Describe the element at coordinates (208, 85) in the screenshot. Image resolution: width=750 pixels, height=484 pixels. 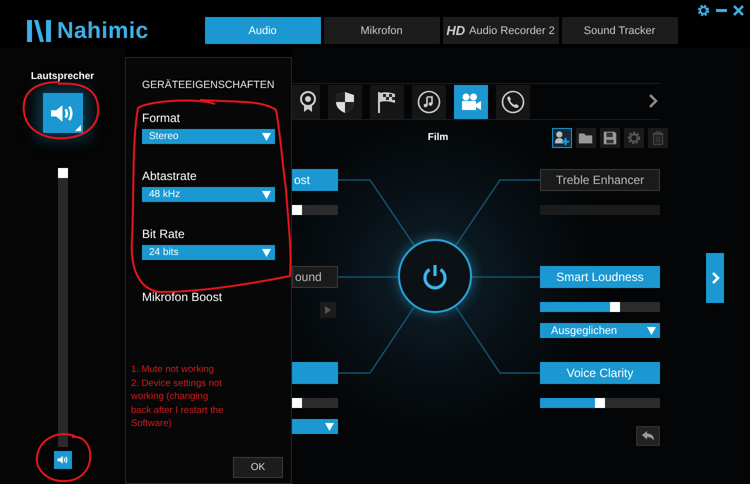
I see `dialog-title: GERÄTEEIGENSCHAFTEN` at that location.